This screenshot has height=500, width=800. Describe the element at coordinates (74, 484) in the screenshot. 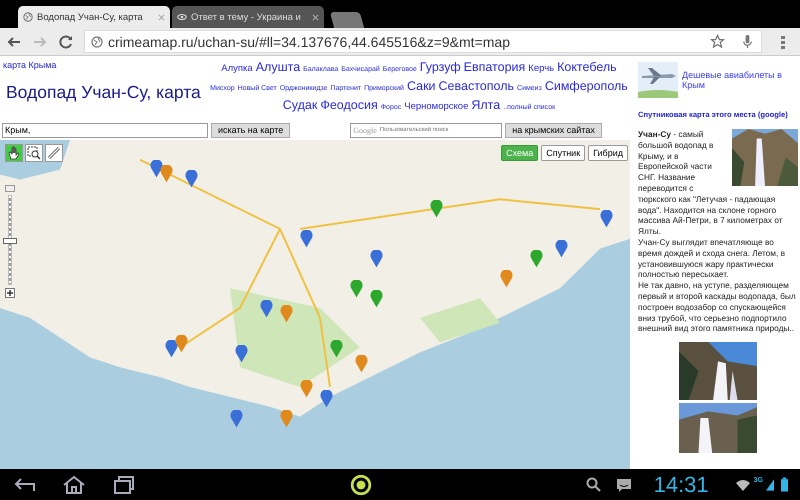

I see `home-icon` at that location.